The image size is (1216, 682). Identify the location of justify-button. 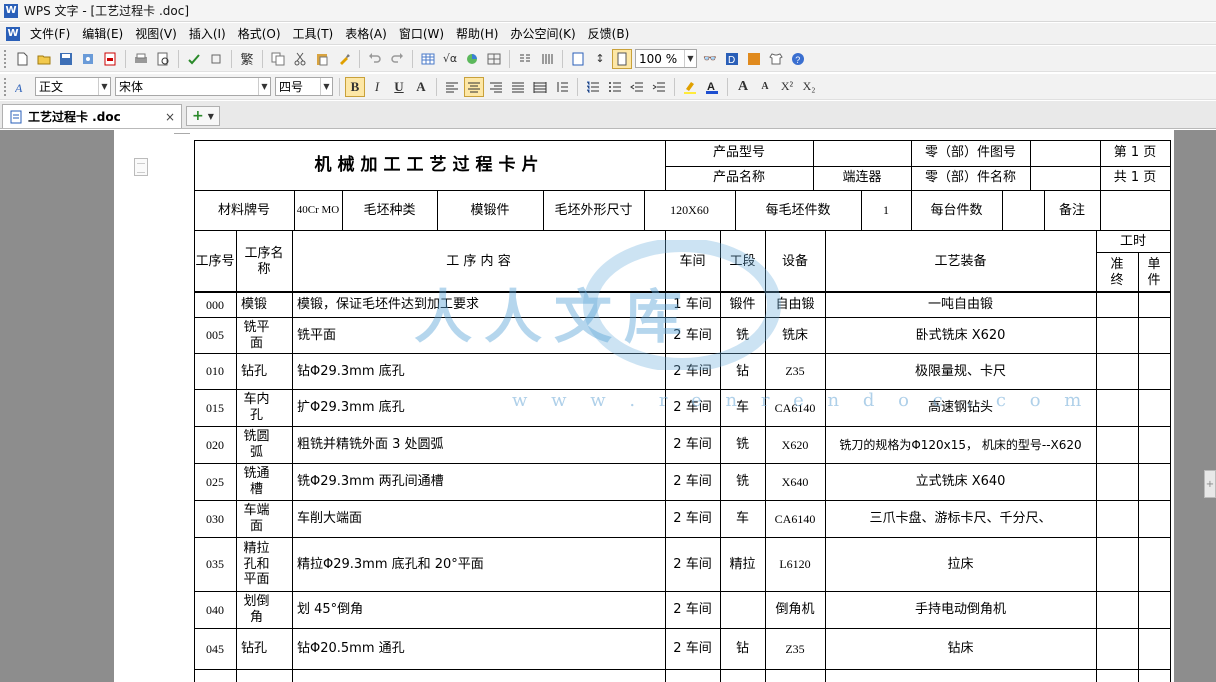
(518, 87).